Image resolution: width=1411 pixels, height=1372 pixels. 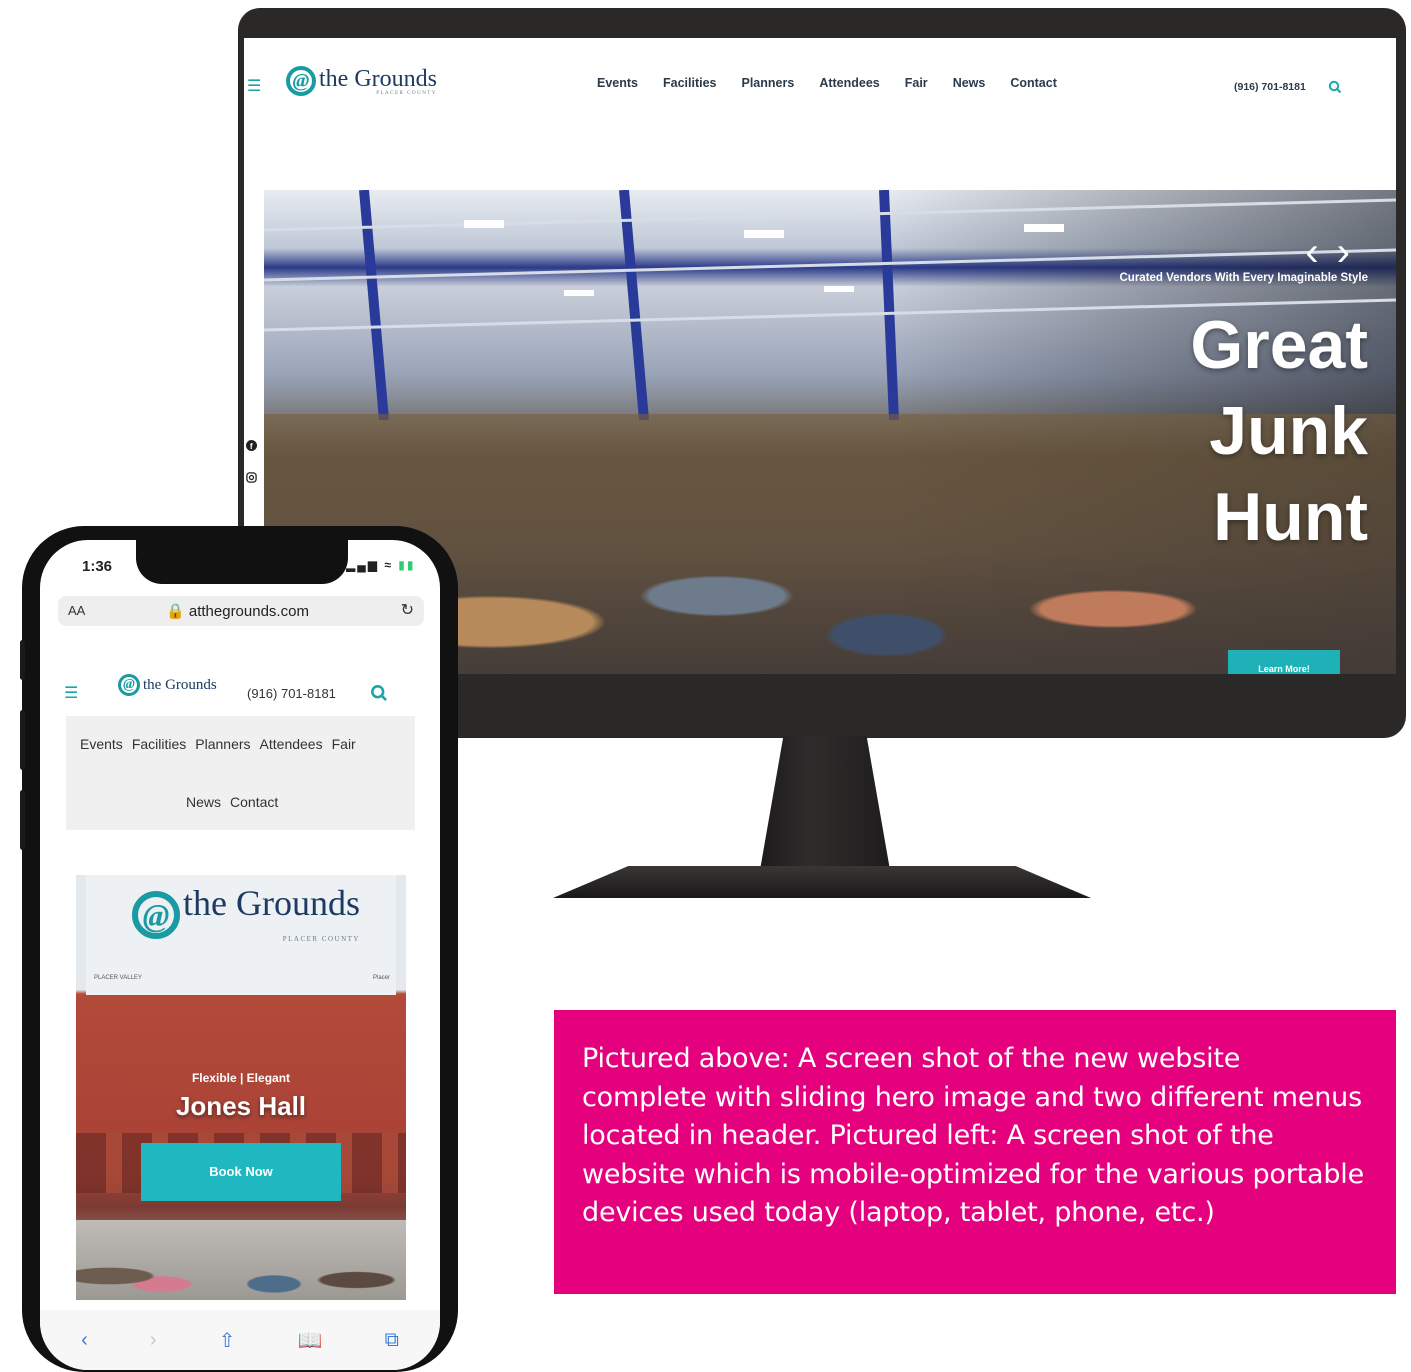 I want to click on monitor-stand-neck, so click(x=825, y=803).